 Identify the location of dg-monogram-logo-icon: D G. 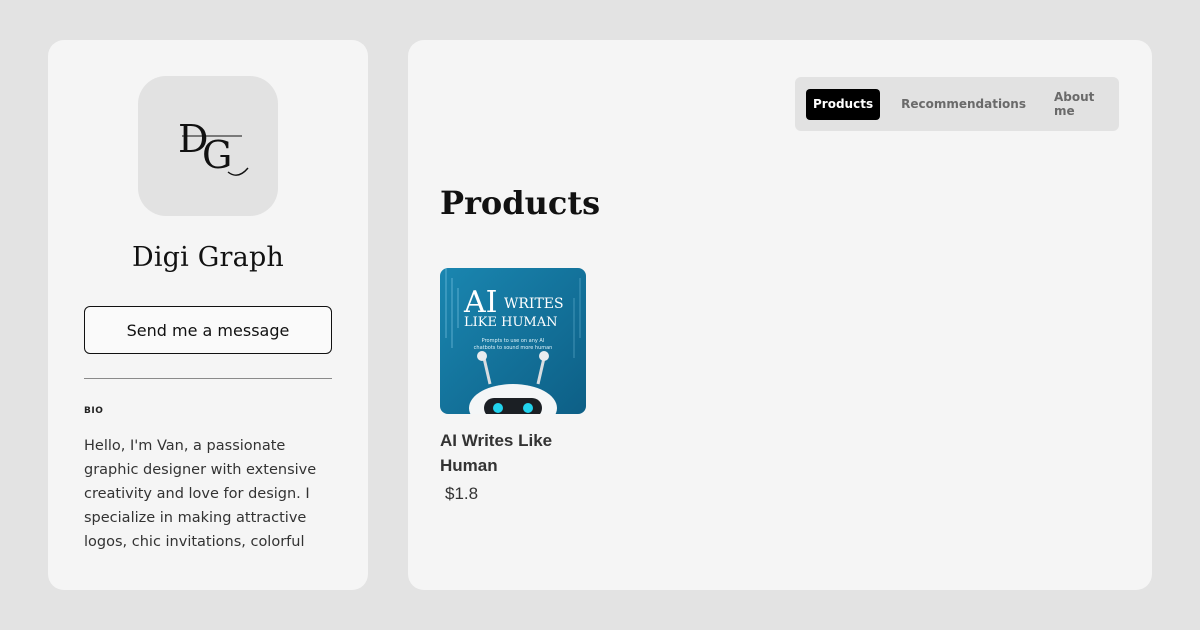
(213, 147).